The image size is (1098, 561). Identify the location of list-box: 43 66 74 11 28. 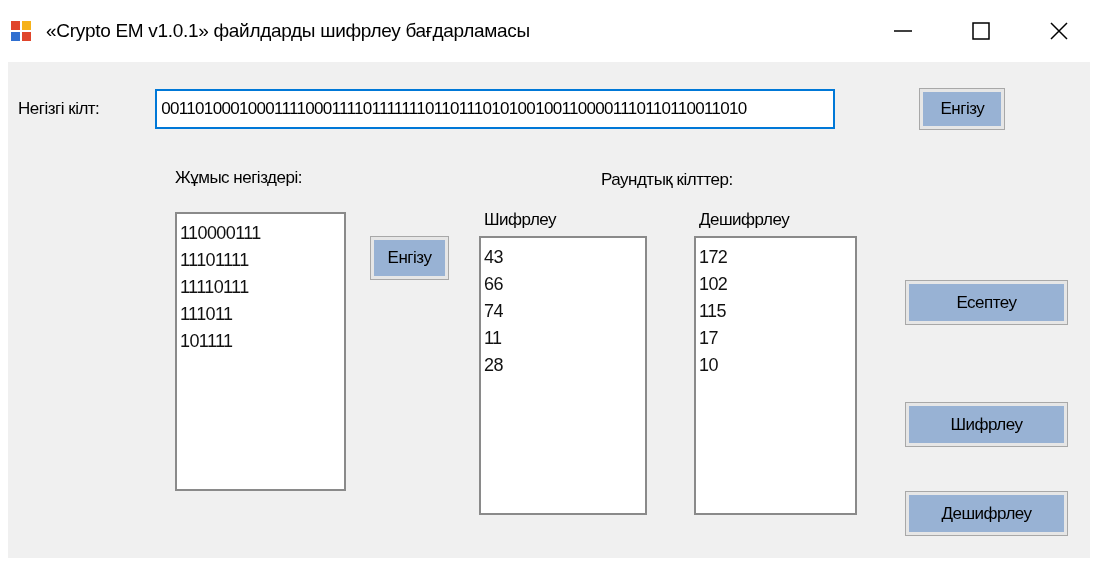
(563, 375).